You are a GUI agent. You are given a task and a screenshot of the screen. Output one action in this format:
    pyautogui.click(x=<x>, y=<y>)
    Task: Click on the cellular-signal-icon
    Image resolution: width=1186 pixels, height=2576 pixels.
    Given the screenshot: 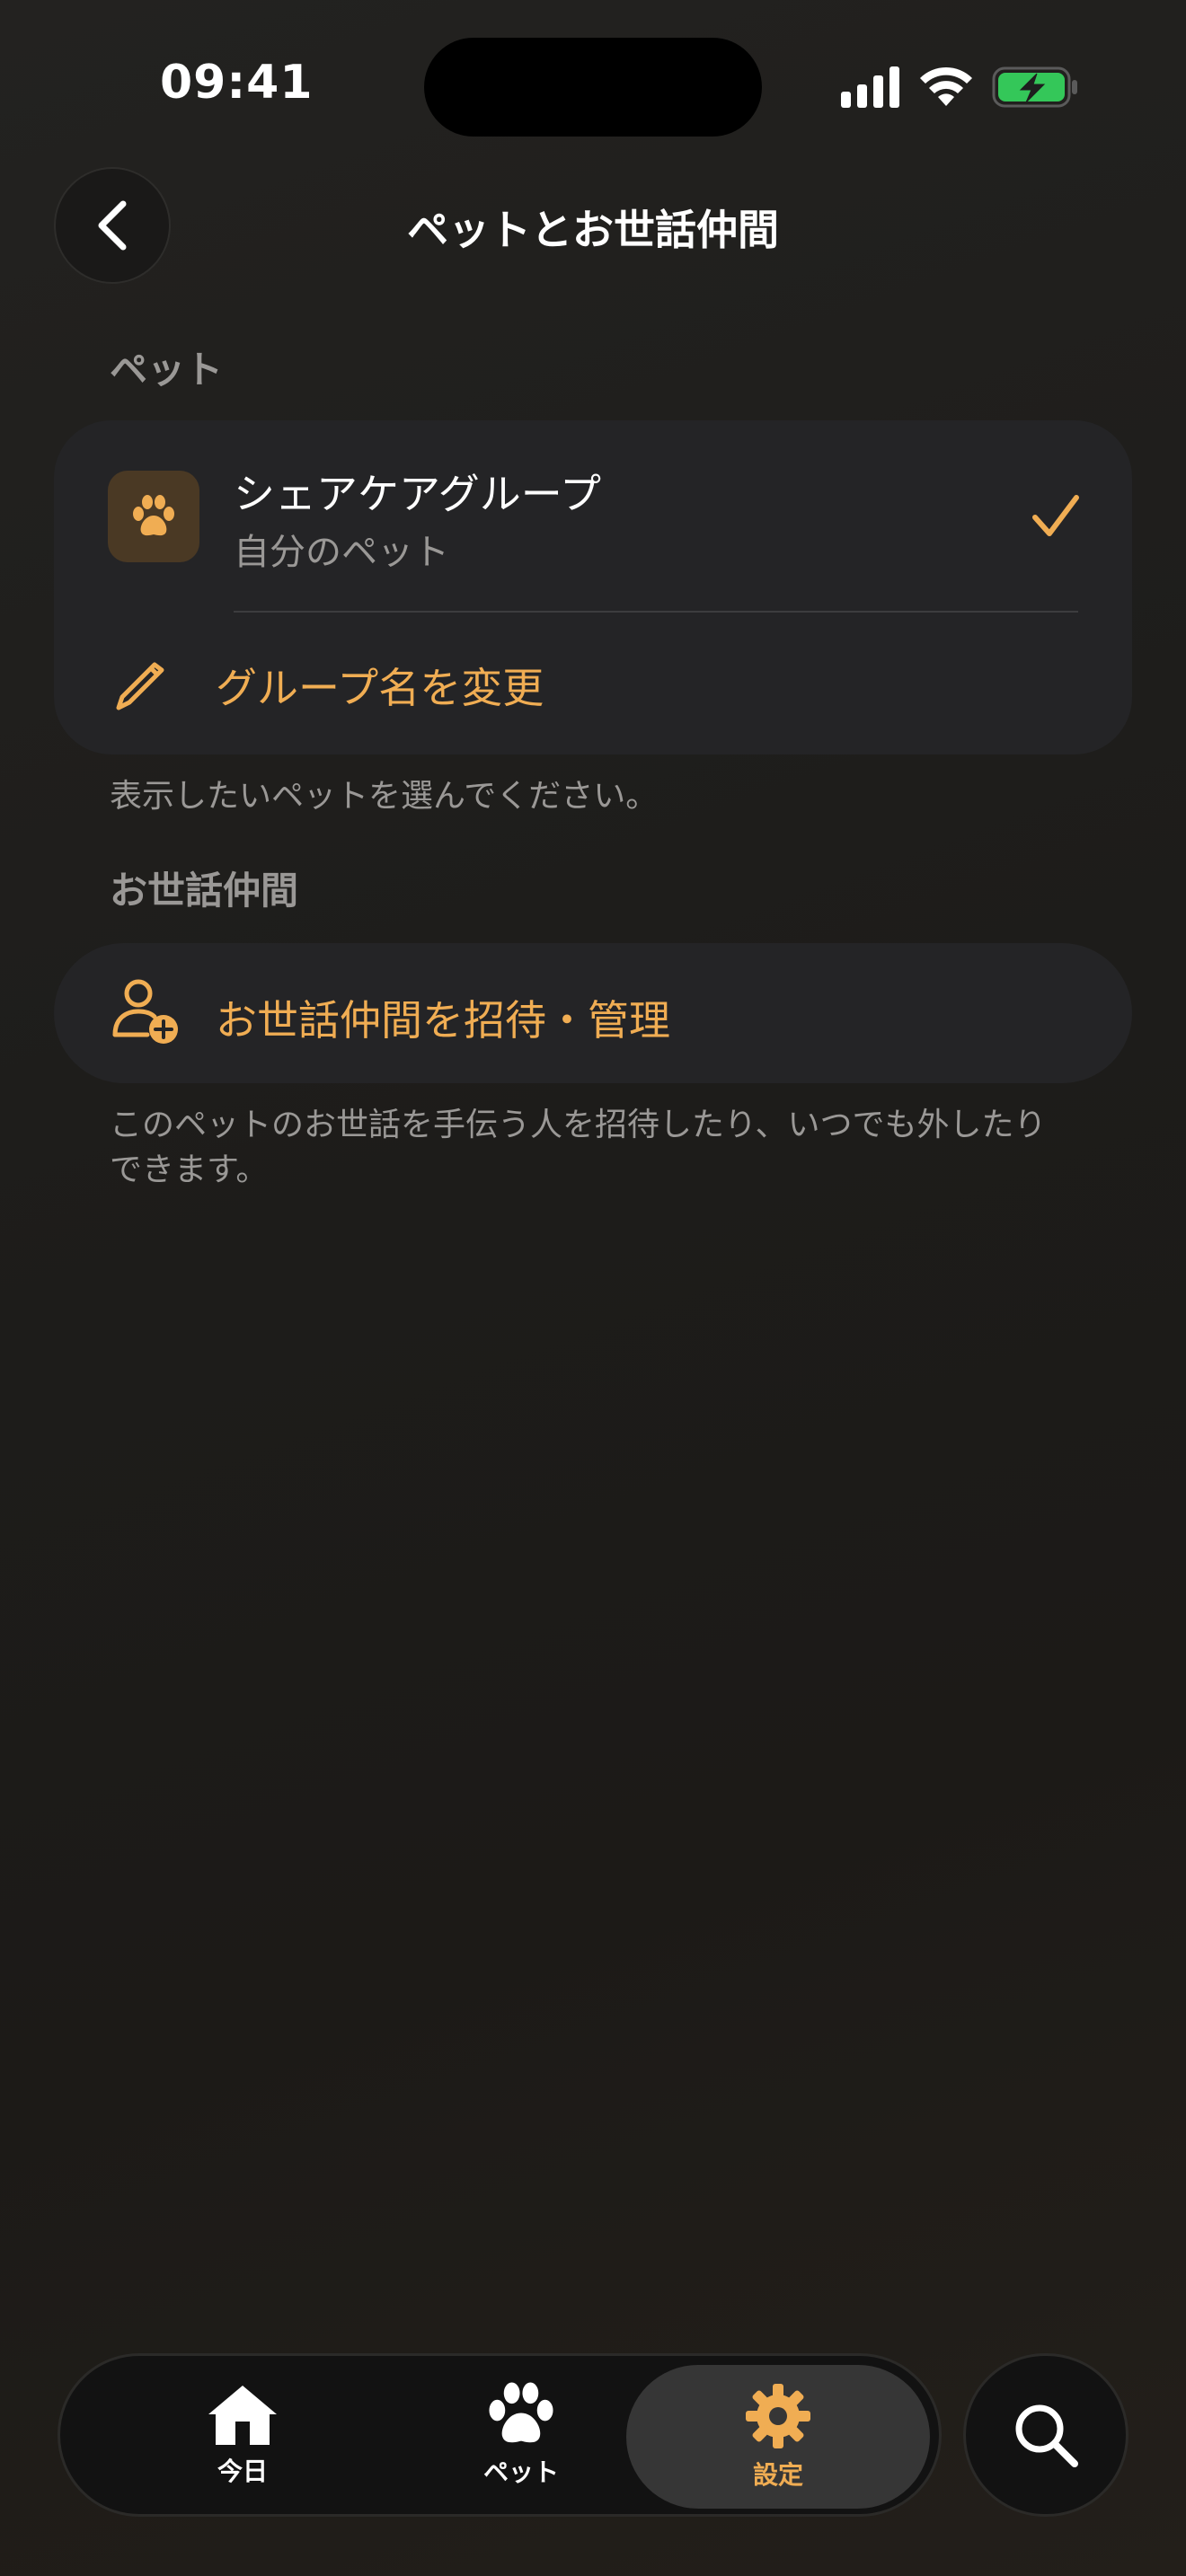 What is the action you would take?
    pyautogui.click(x=870, y=87)
    